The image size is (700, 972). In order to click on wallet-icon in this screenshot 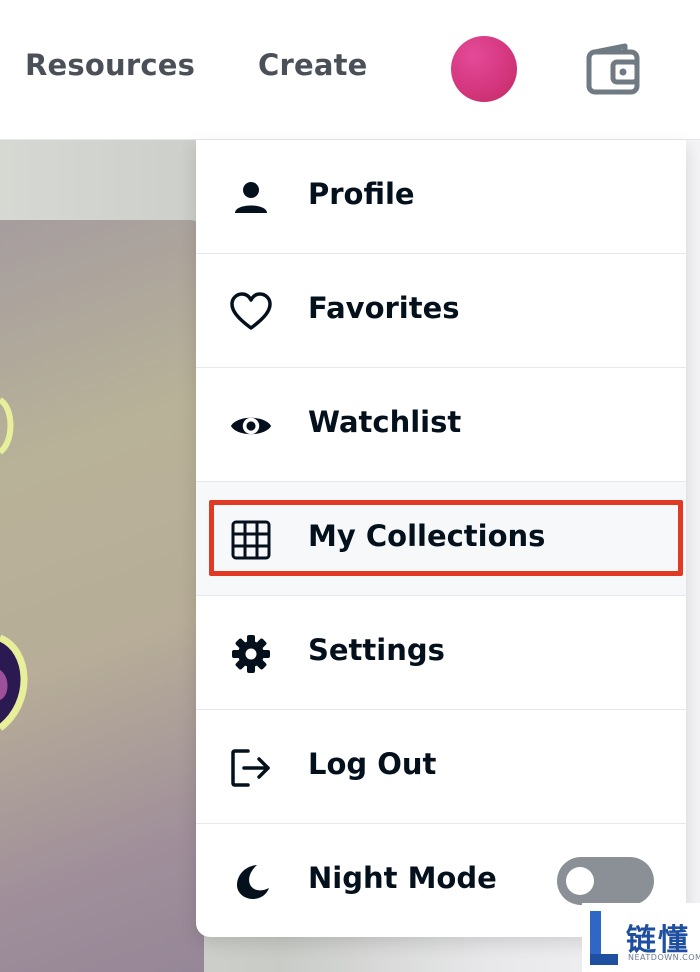, I will do `click(613, 69)`.